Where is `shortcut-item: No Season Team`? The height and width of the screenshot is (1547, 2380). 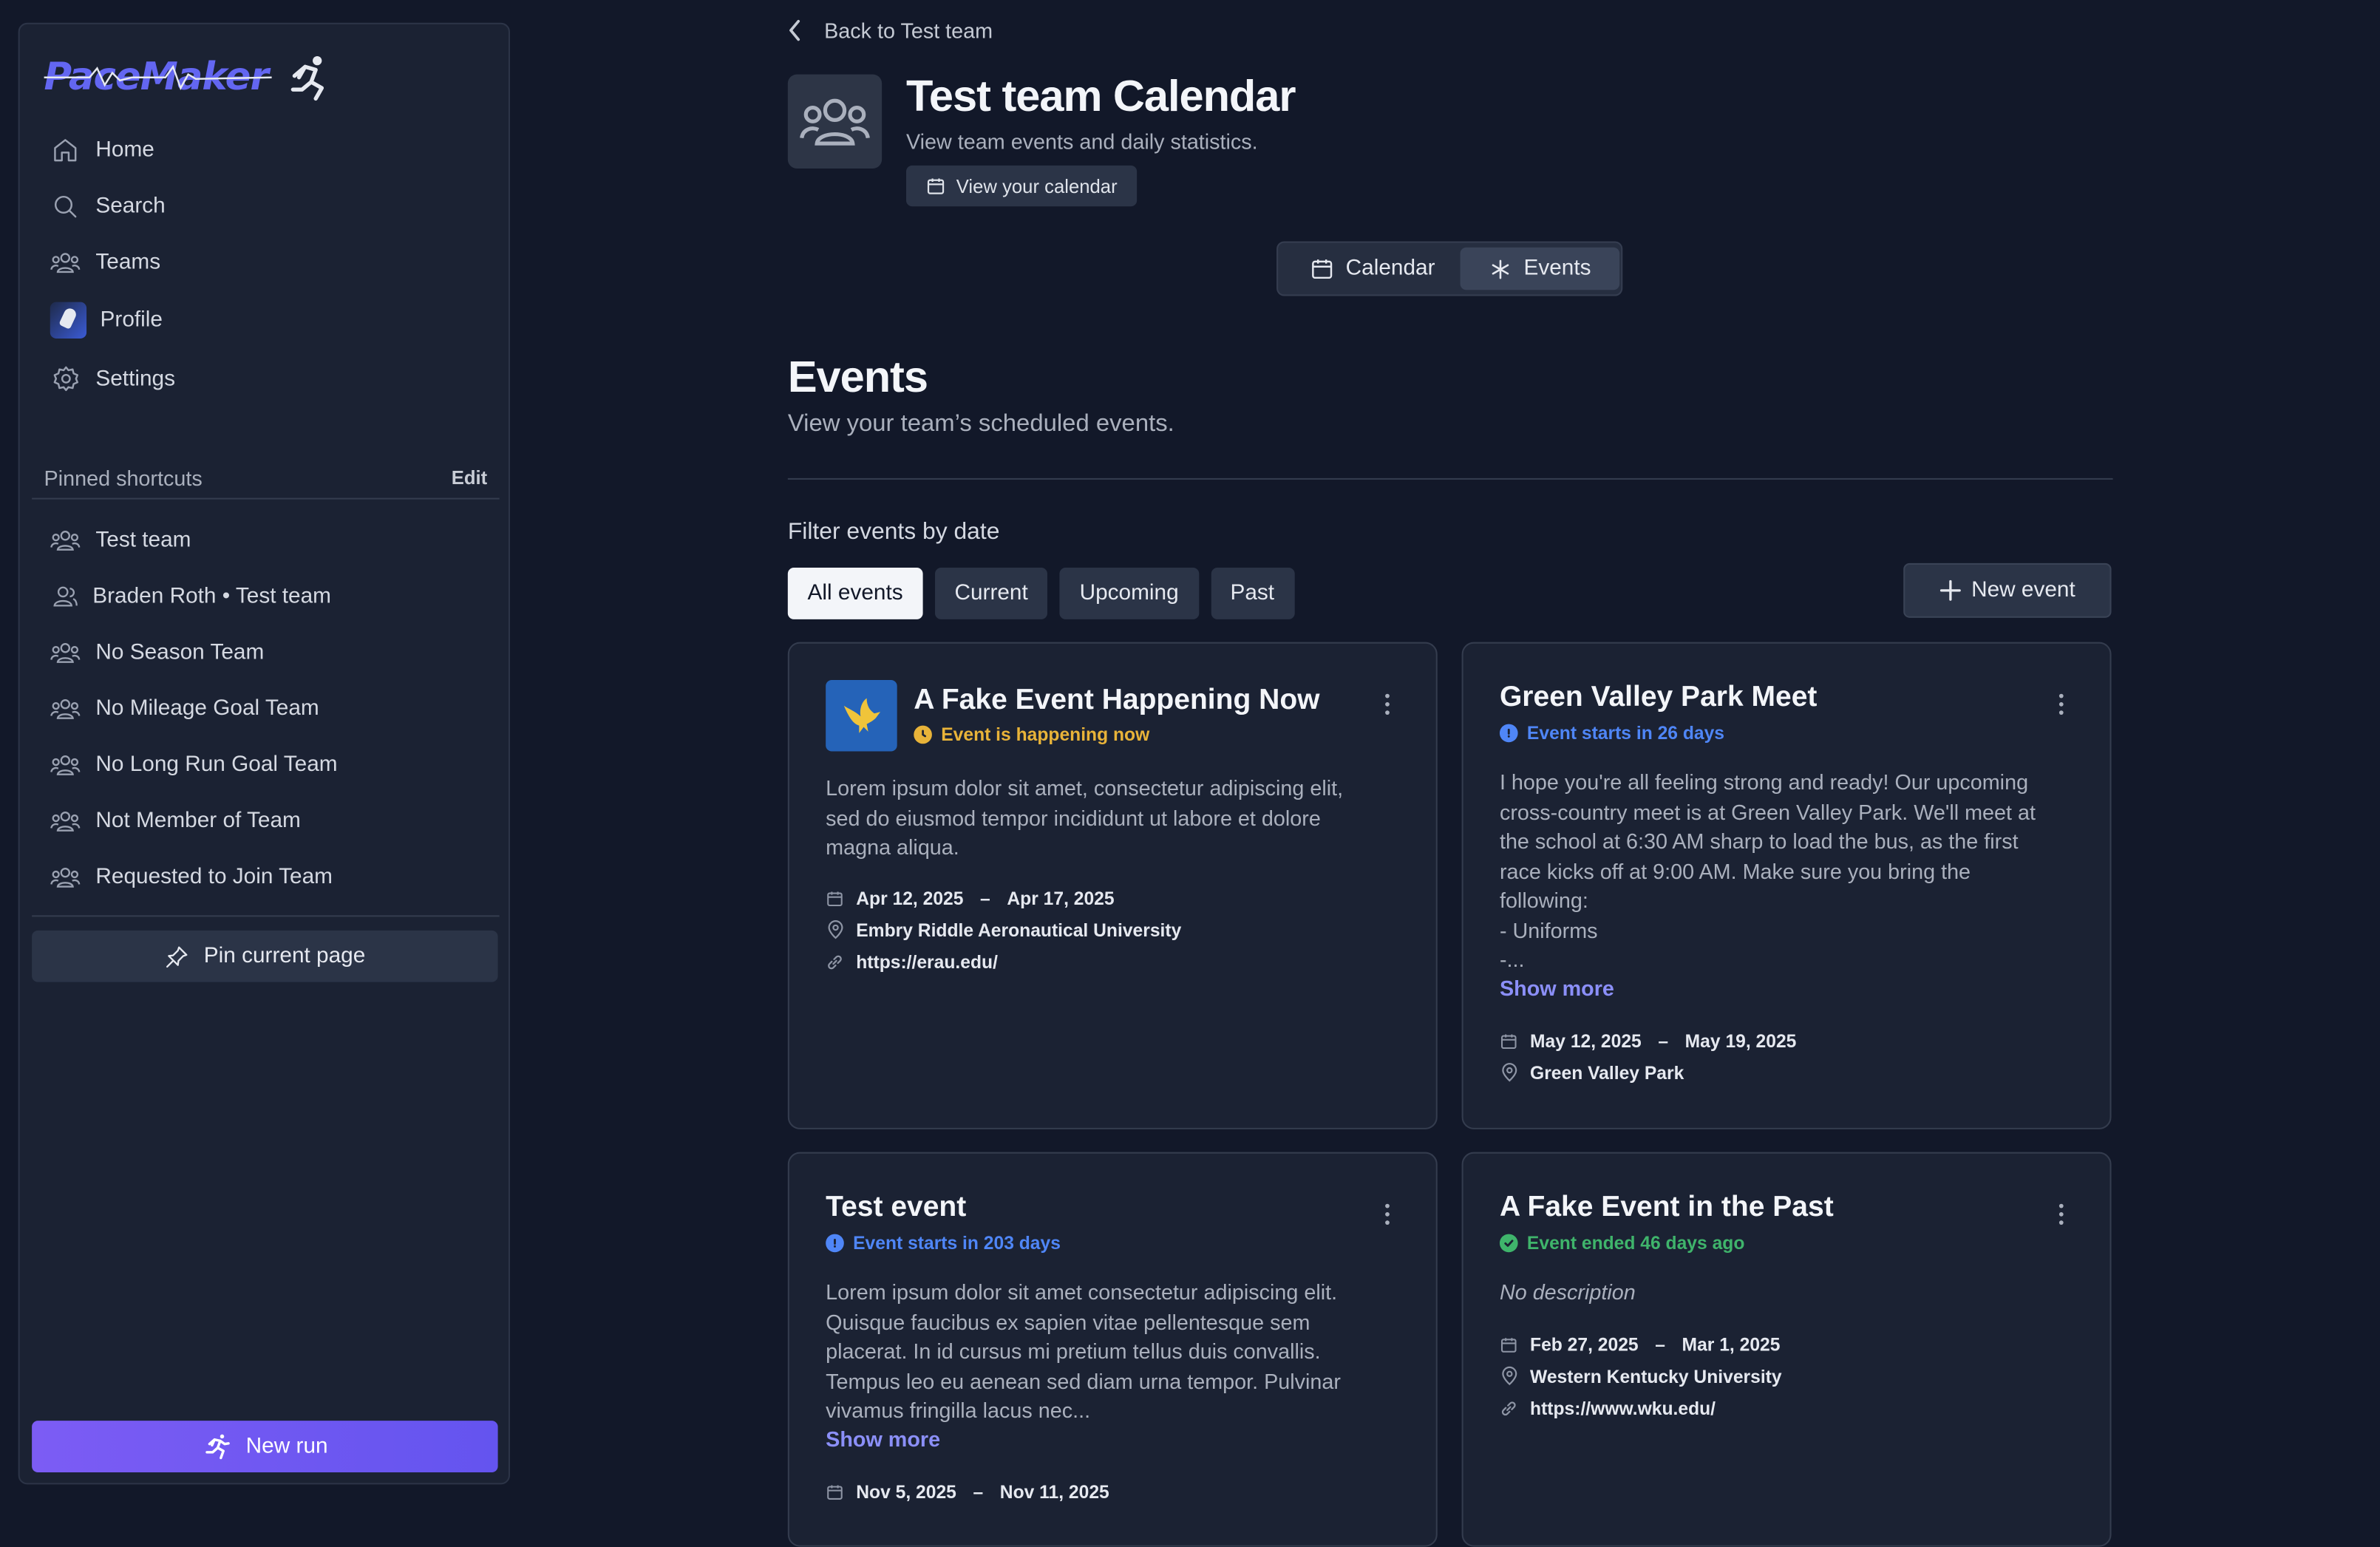
shortcut-item: No Season Team is located at coordinates (264, 652).